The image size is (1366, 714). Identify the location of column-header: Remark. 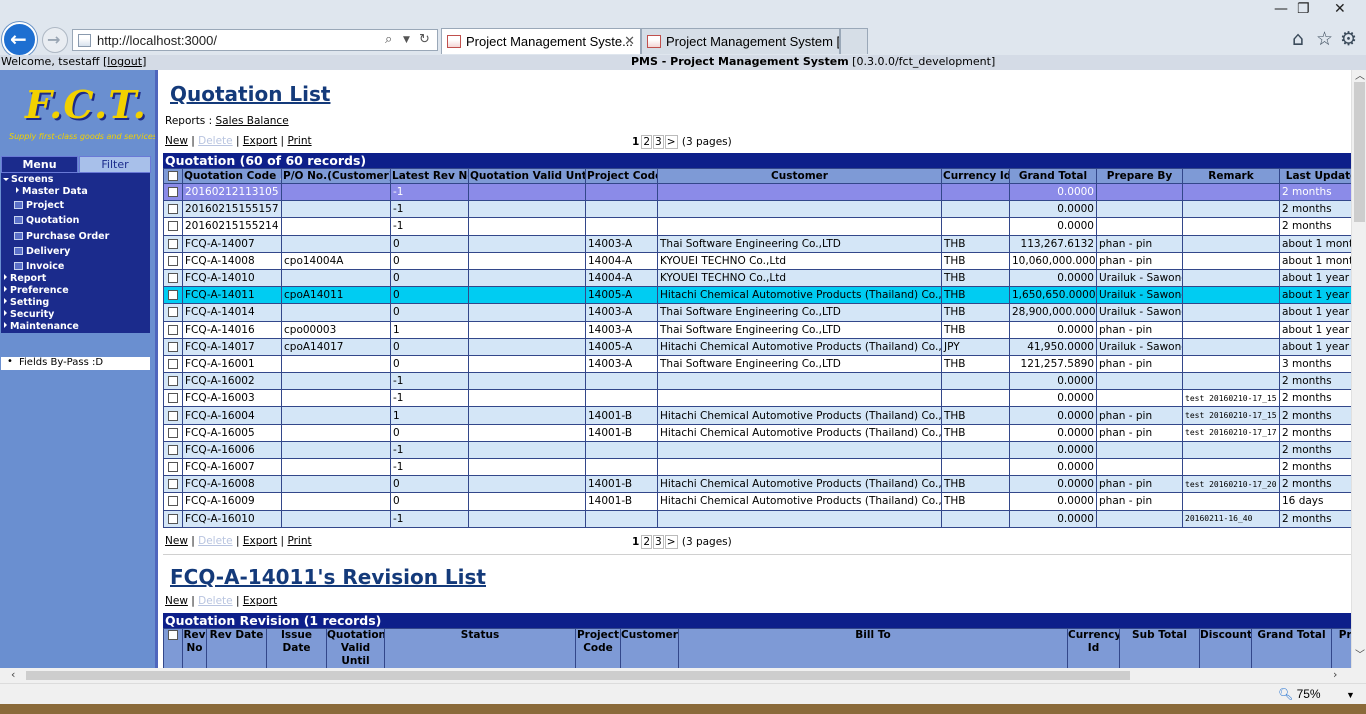
(1231, 176).